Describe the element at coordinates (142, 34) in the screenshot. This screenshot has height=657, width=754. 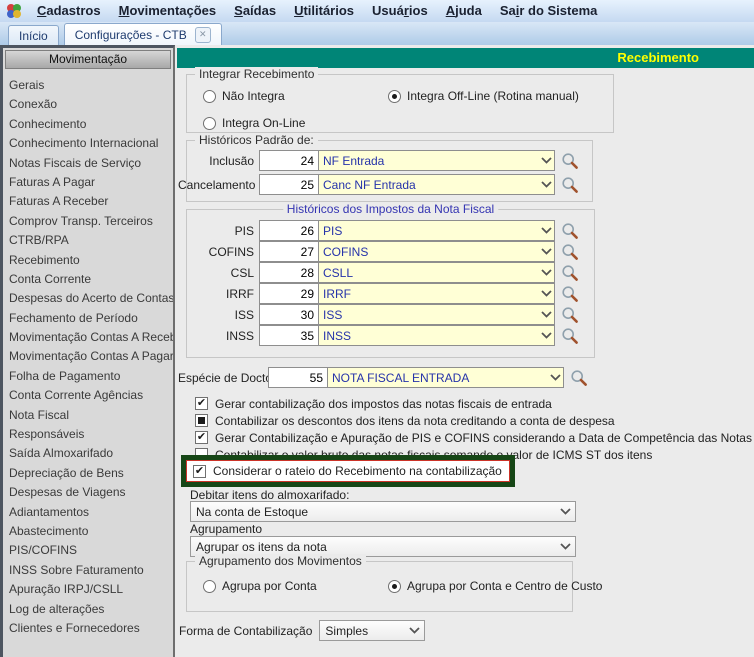
I see `tab-configuracoes-ctb: Configurações - CTB ✕` at that location.